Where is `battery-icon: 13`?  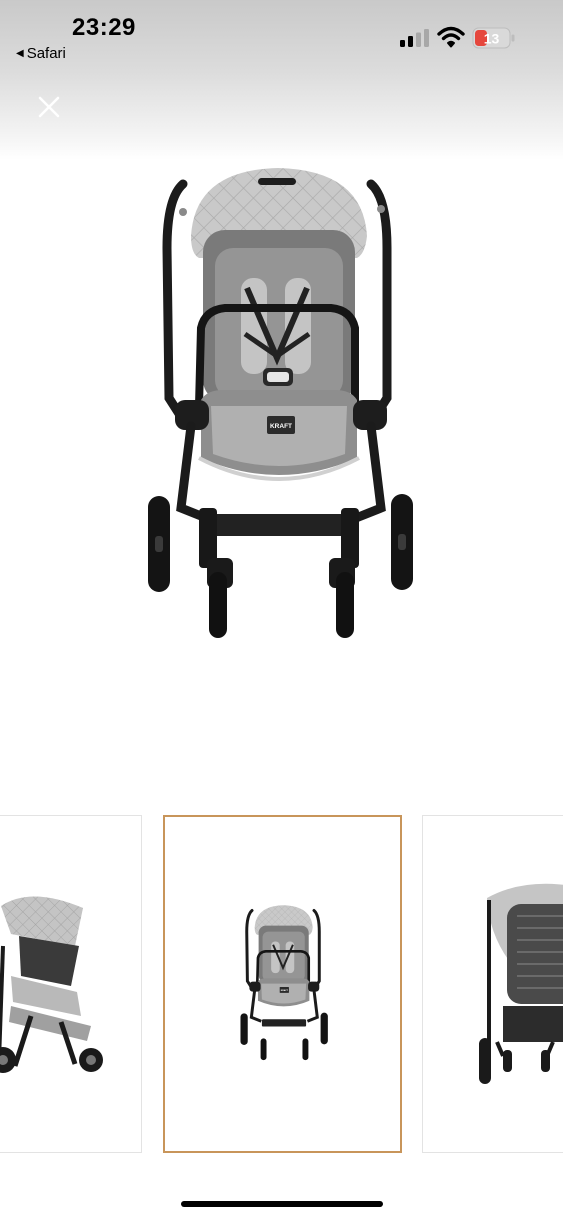 battery-icon: 13 is located at coordinates (493, 38).